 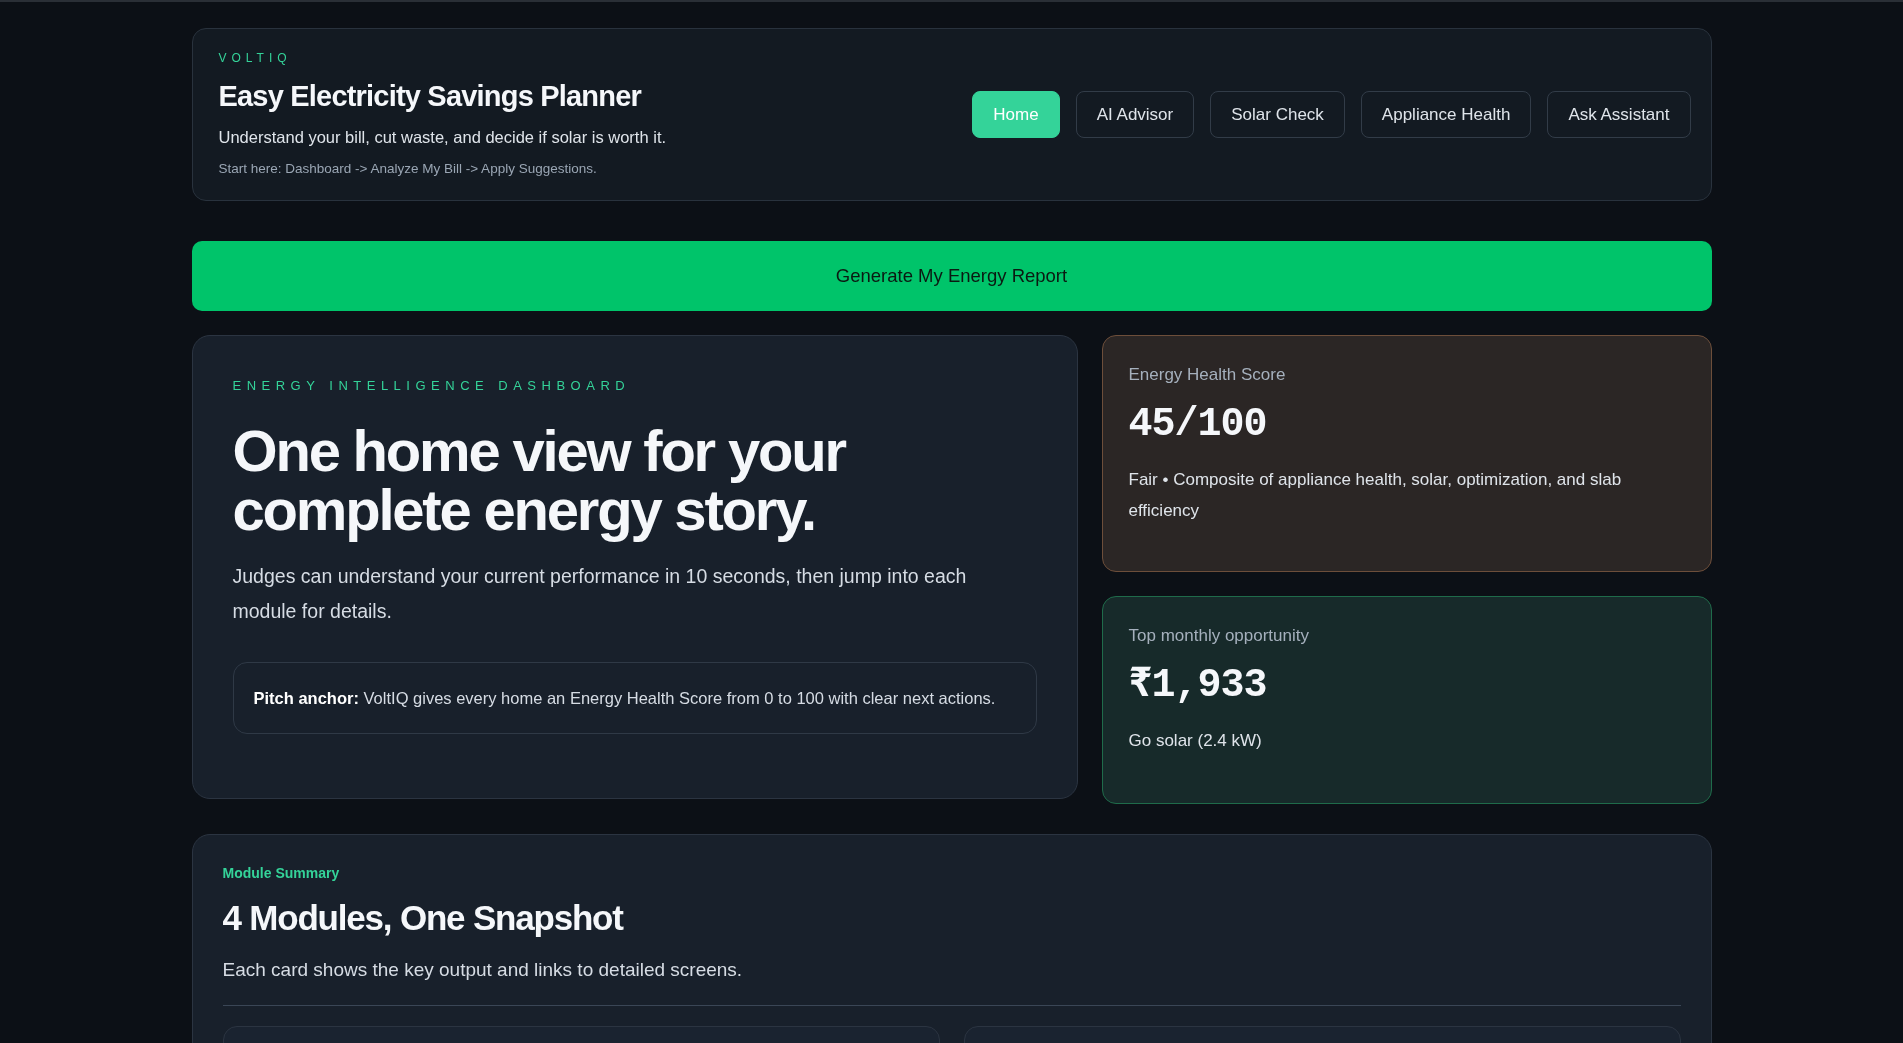 What do you see at coordinates (634, 697) in the screenshot?
I see `pitch-anchor-note: Pitch anchor: VoltIQ gives every home an Energy Health Score from 0 to 100 with clear next actions.` at bounding box center [634, 697].